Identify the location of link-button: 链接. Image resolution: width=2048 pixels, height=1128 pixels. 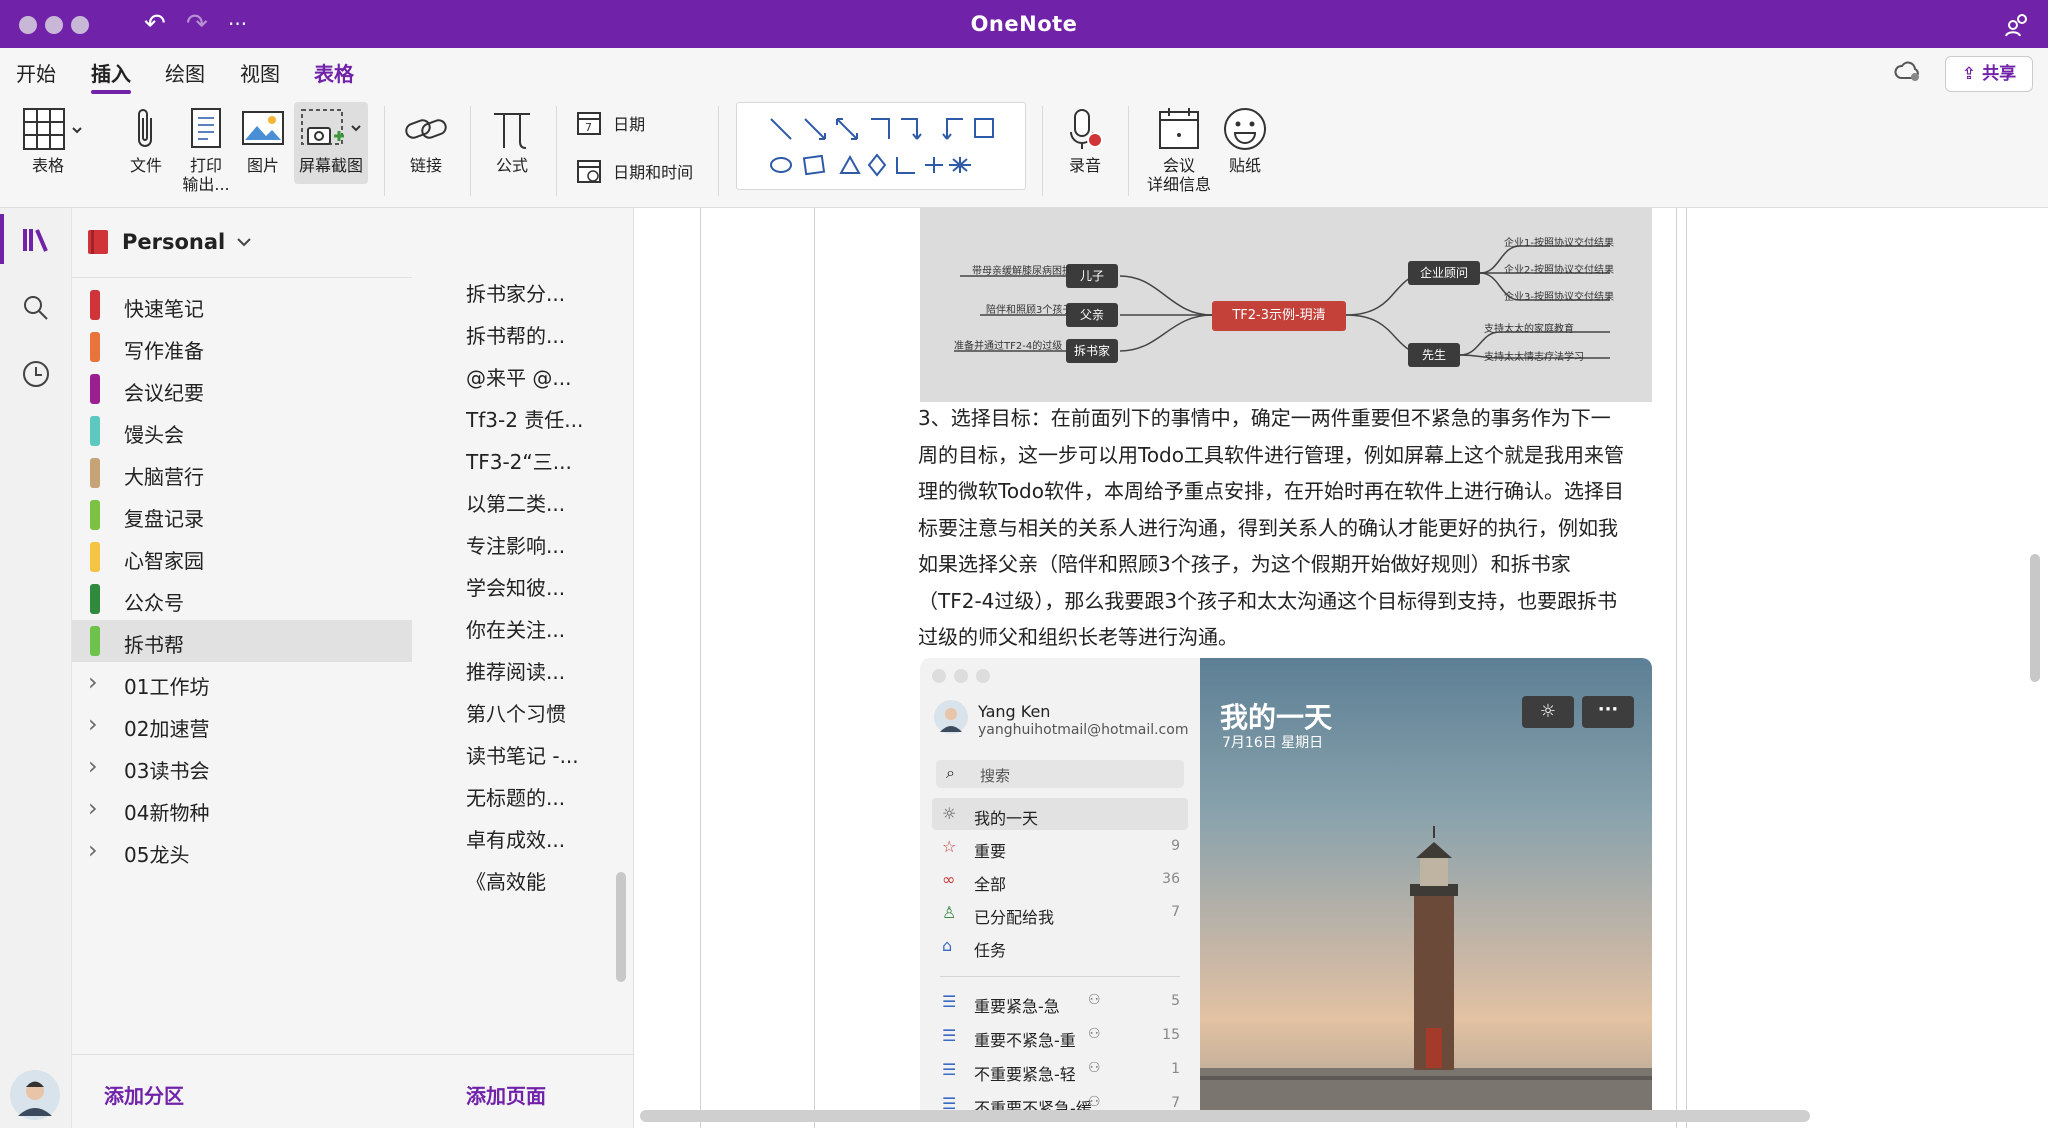
(426, 140).